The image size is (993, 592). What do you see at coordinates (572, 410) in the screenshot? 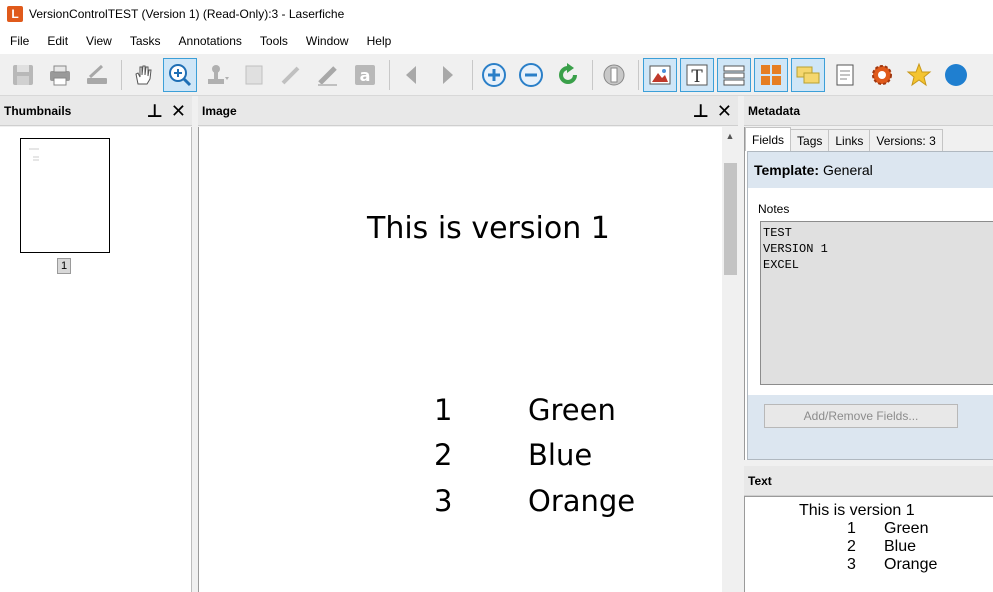
I see `document-row-label: Green` at bounding box center [572, 410].